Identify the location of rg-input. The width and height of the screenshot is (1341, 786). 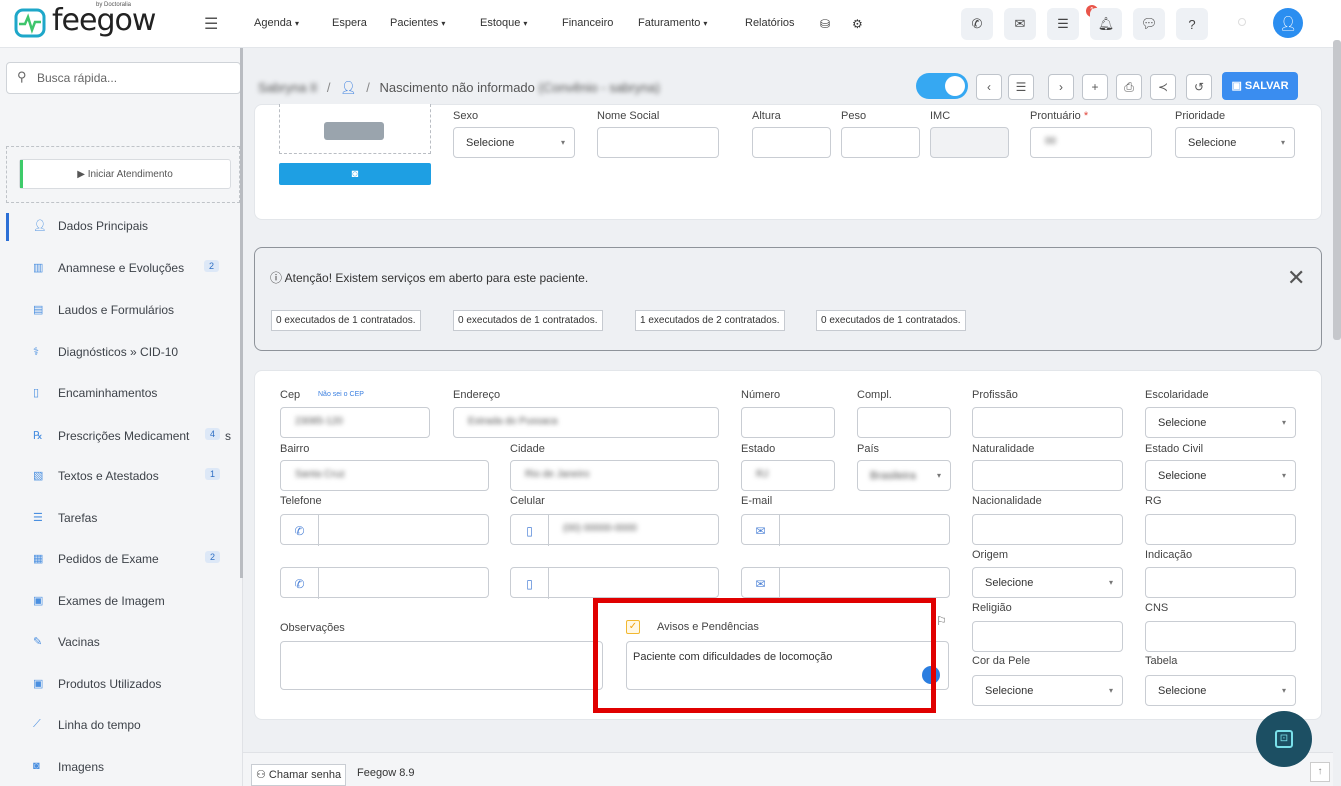
(1220, 529).